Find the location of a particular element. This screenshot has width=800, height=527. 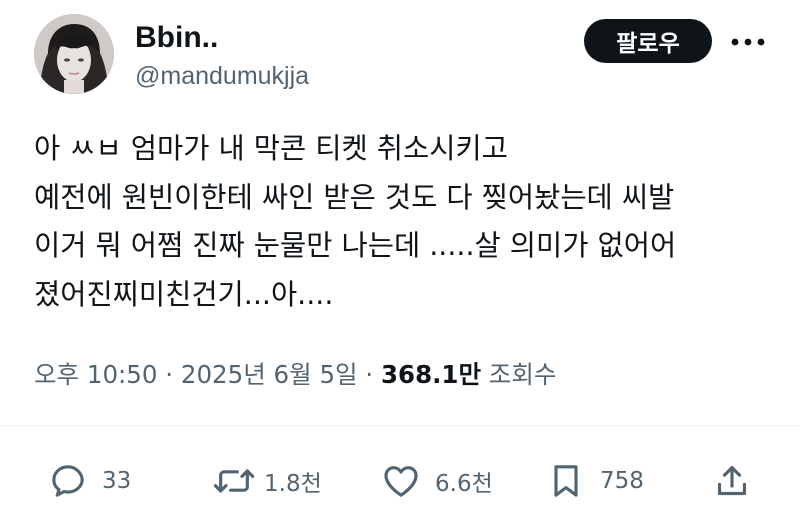

post-line: 이거 뭐 어쩜 진짜 눈물만 나는데 .....살 의미가 없어어 is located at coordinates (355, 245).